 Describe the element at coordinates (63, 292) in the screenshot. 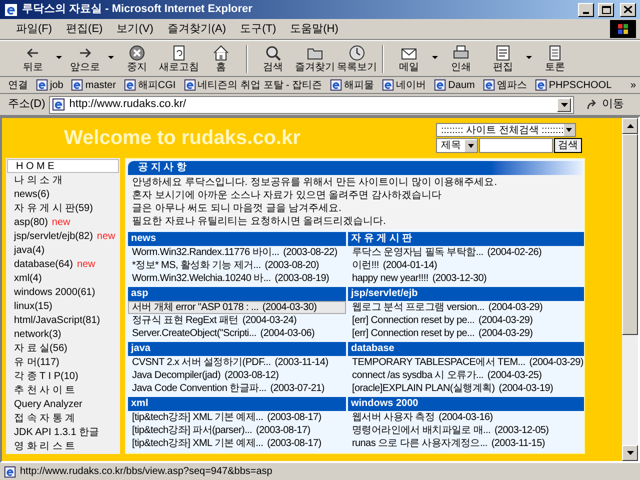

I see `sidebar-item: windows 2000(61)` at that location.